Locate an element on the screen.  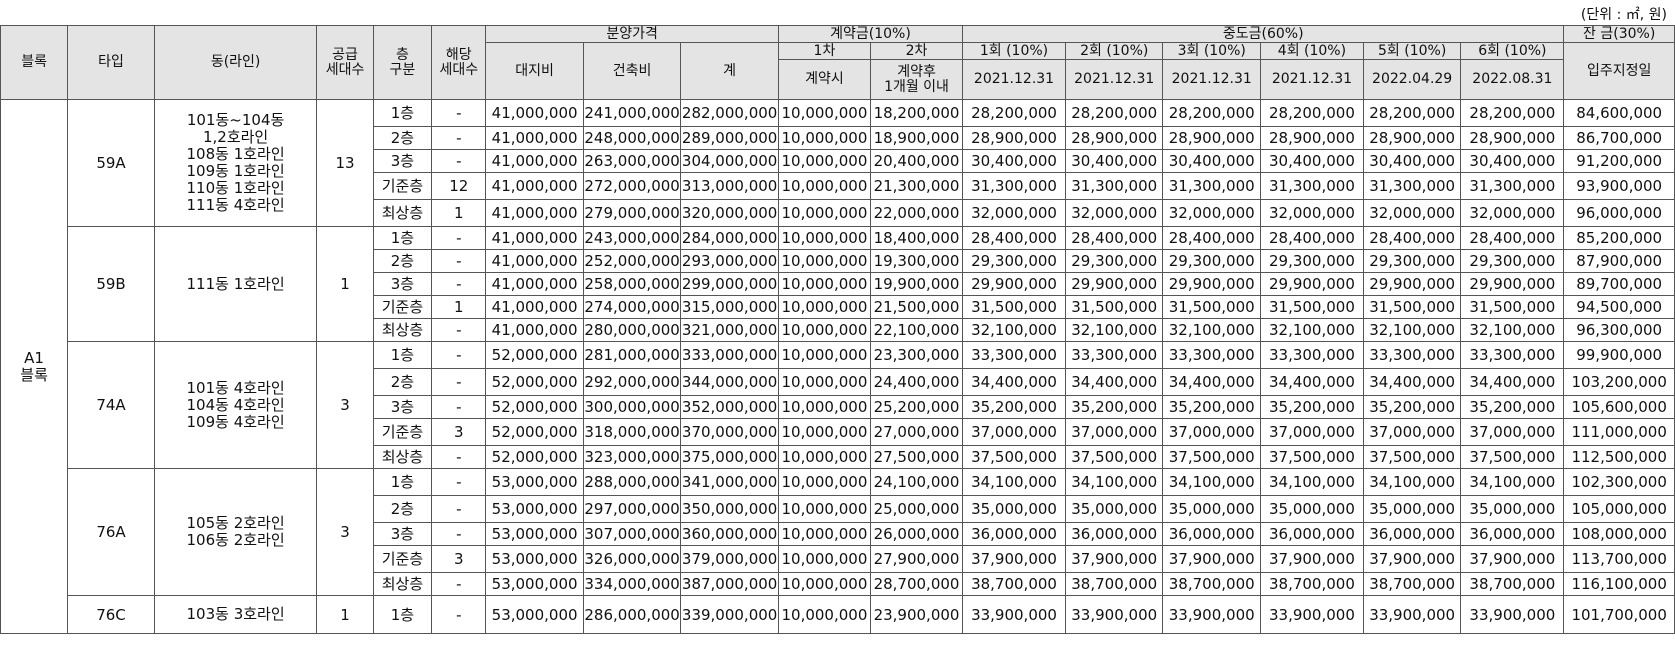
header-mid-date-1: 2021.12.31 is located at coordinates (1014, 79).